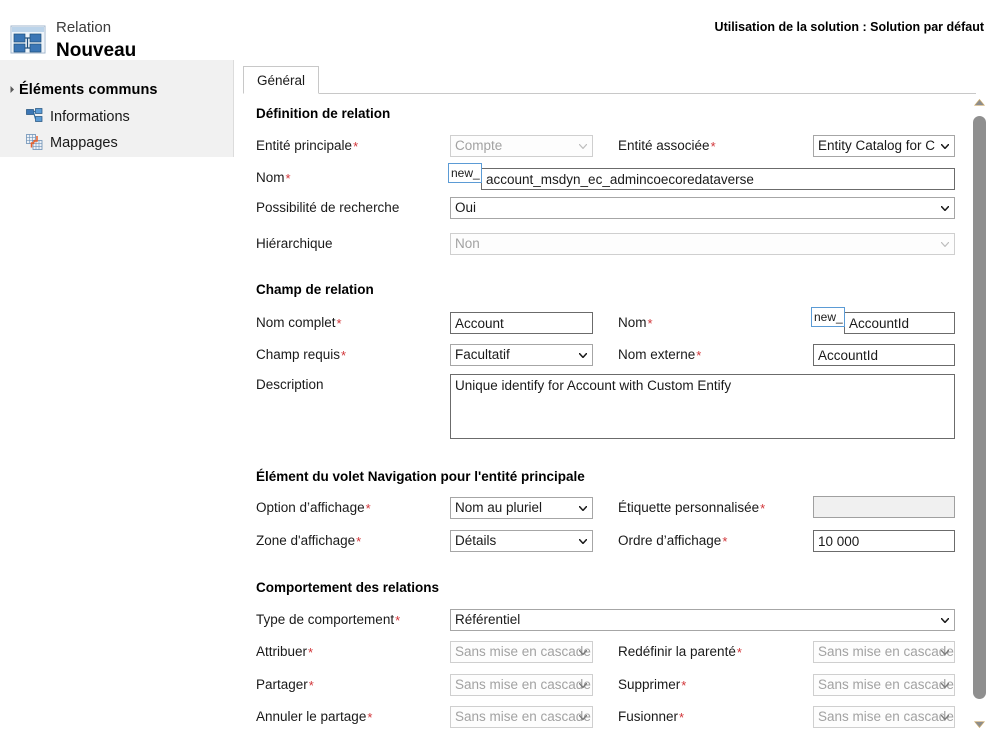 This screenshot has height=733, width=988. What do you see at coordinates (34, 117) in the screenshot?
I see `information-relationship-icon` at bounding box center [34, 117].